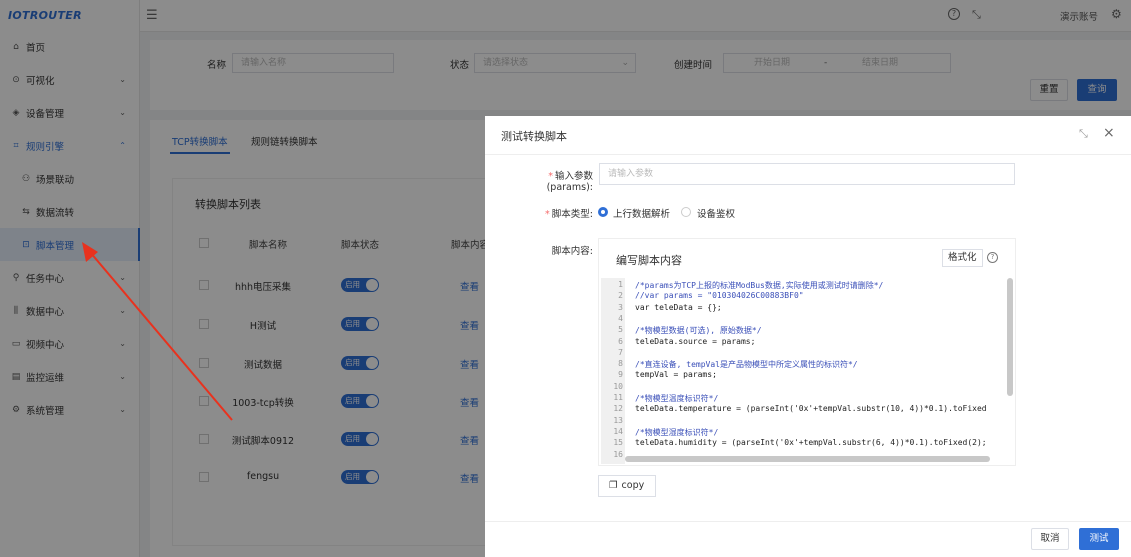  I want to click on test-button: 测试, so click(1099, 539).